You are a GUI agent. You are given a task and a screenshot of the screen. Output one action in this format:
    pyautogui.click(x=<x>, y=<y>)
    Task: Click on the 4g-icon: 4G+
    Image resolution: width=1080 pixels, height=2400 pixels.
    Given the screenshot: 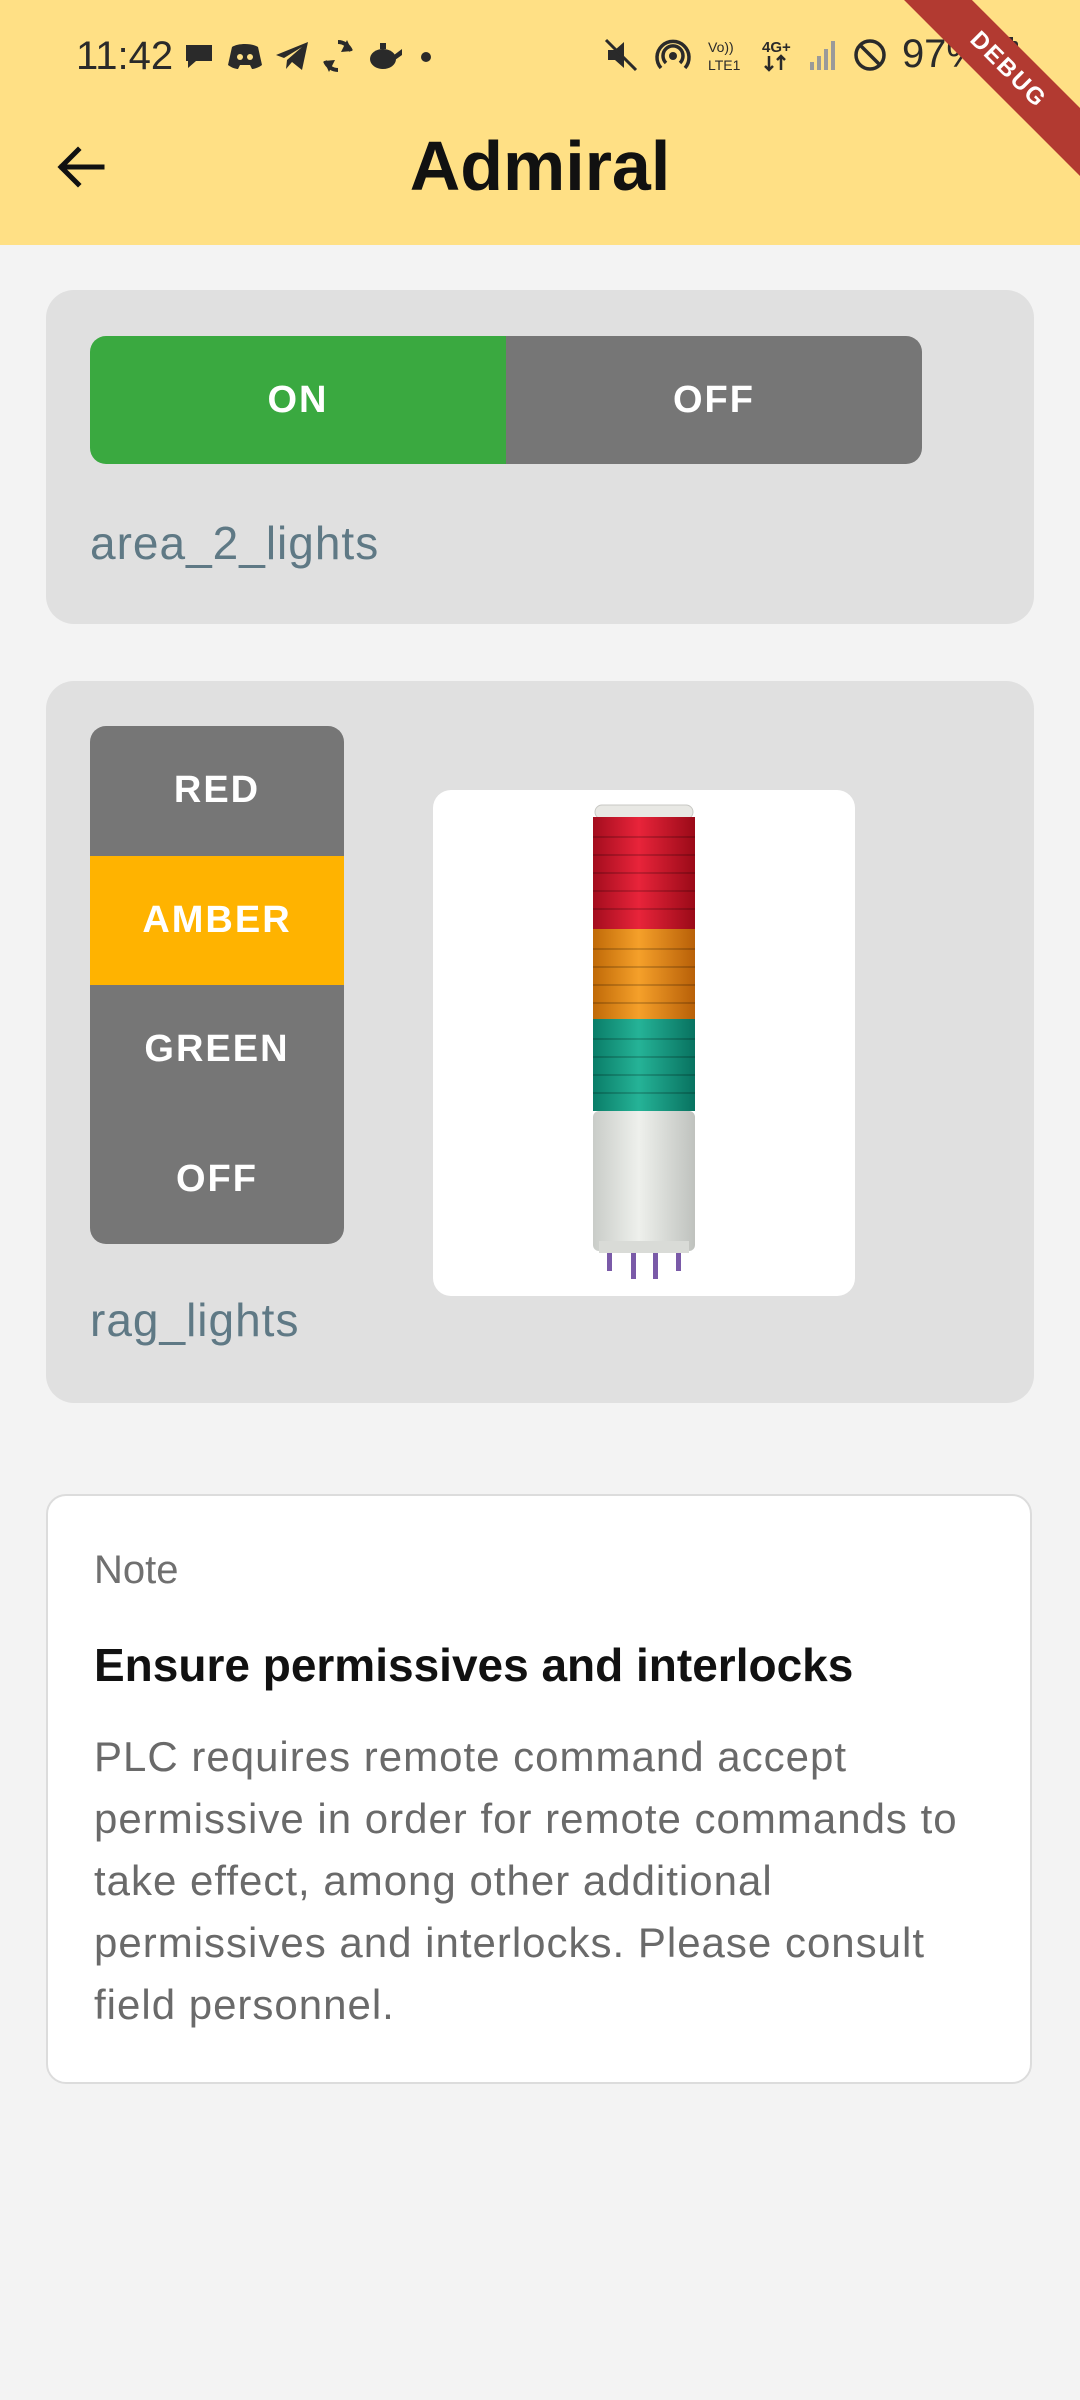 What is the action you would take?
    pyautogui.click(x=776, y=55)
    